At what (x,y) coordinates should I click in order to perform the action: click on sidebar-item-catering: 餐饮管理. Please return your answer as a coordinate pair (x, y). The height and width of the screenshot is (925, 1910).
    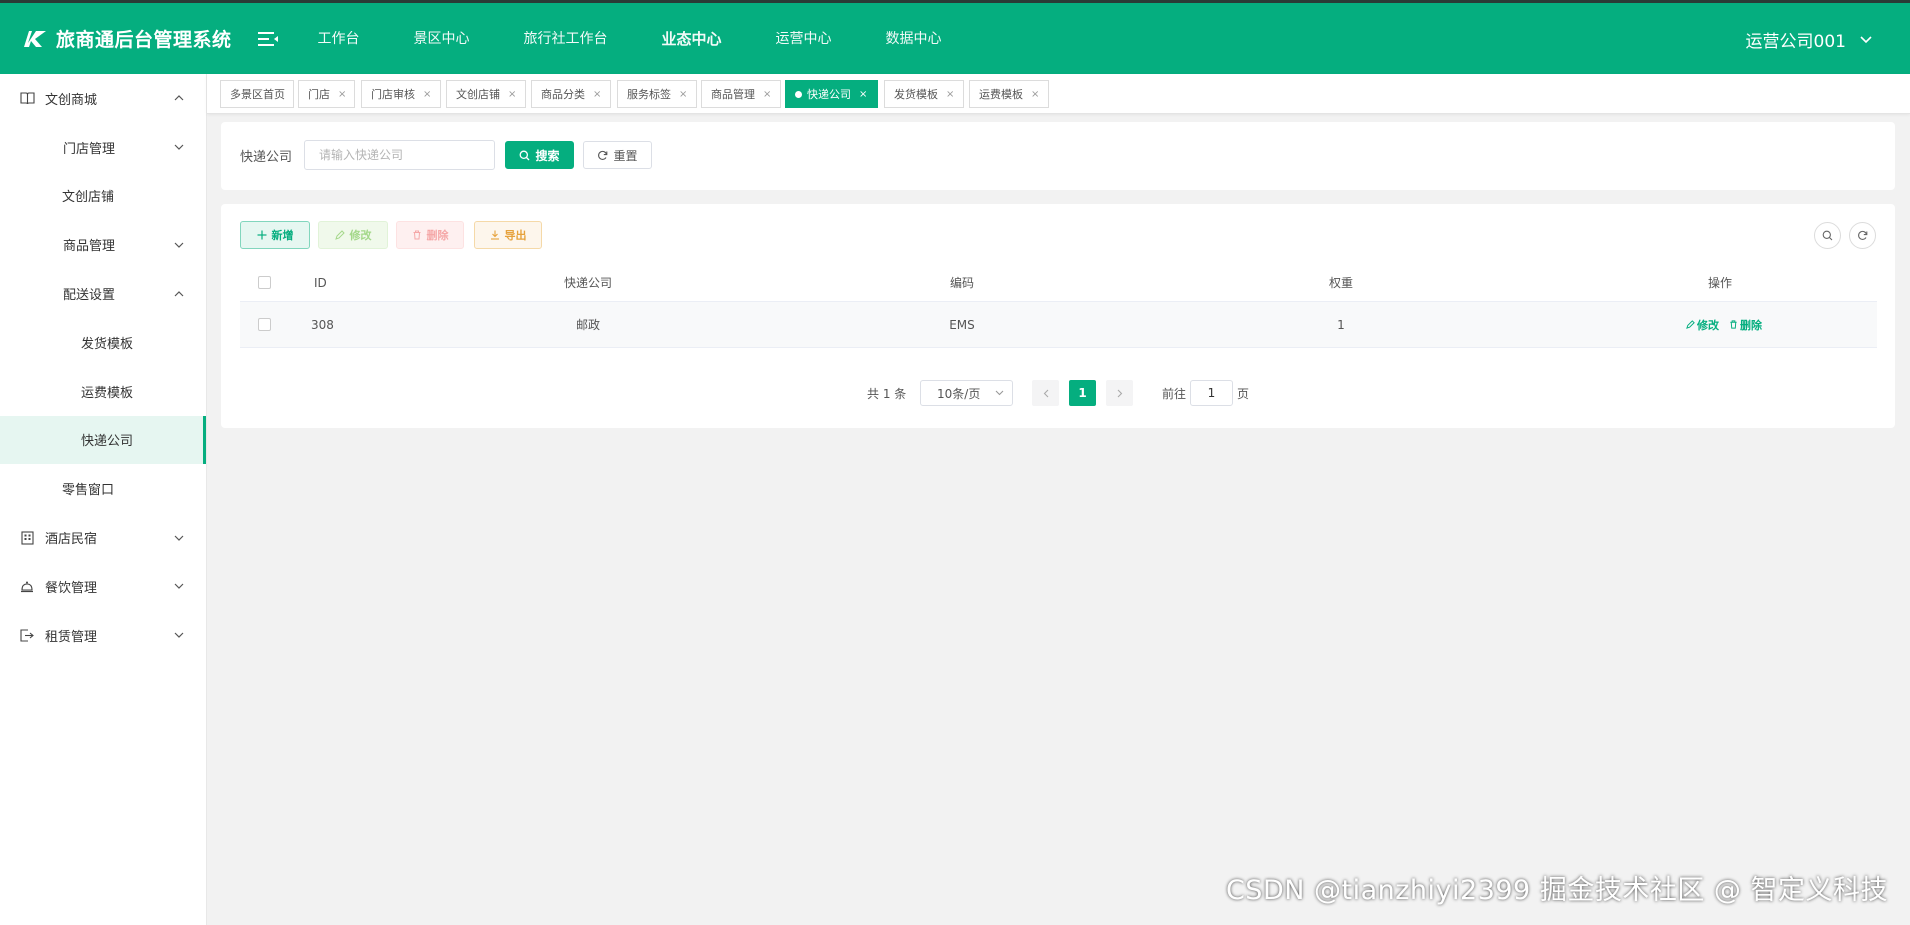
    Looking at the image, I should click on (103, 586).